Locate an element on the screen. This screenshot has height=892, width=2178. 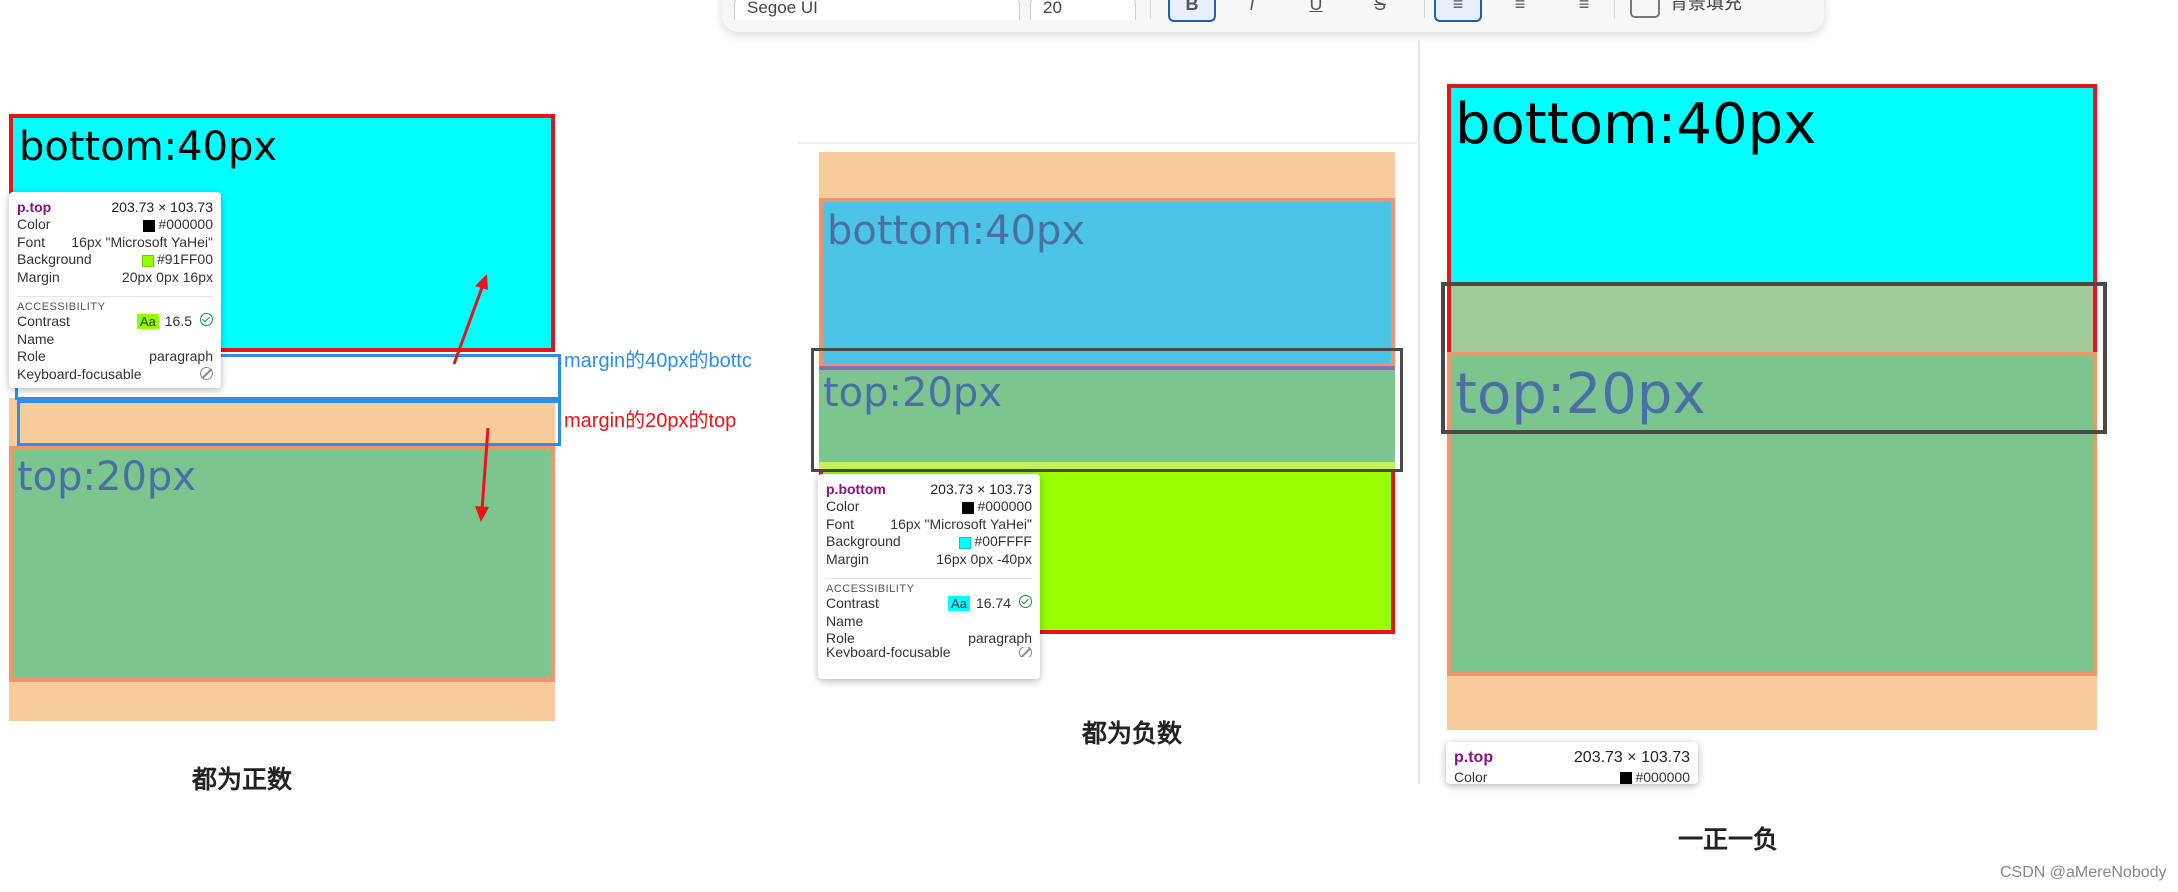
tooltip-selector: p.bottom is located at coordinates (856, 488).